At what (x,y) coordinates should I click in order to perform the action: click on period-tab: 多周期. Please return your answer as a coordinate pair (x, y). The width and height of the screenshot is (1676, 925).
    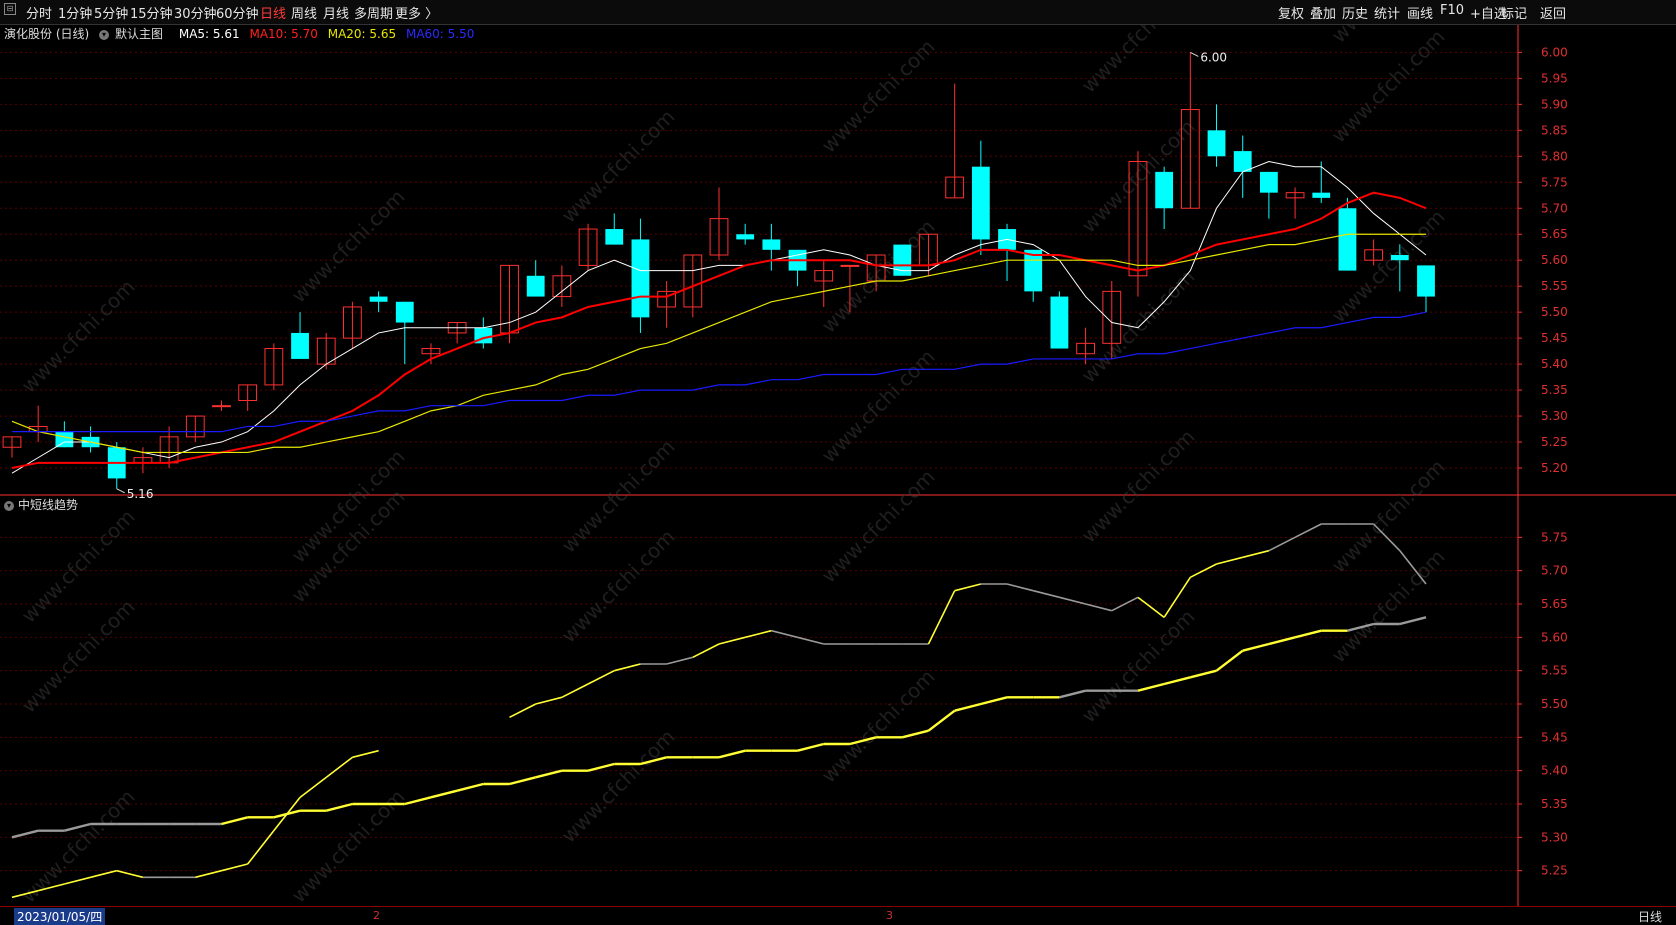
    Looking at the image, I should click on (373, 12).